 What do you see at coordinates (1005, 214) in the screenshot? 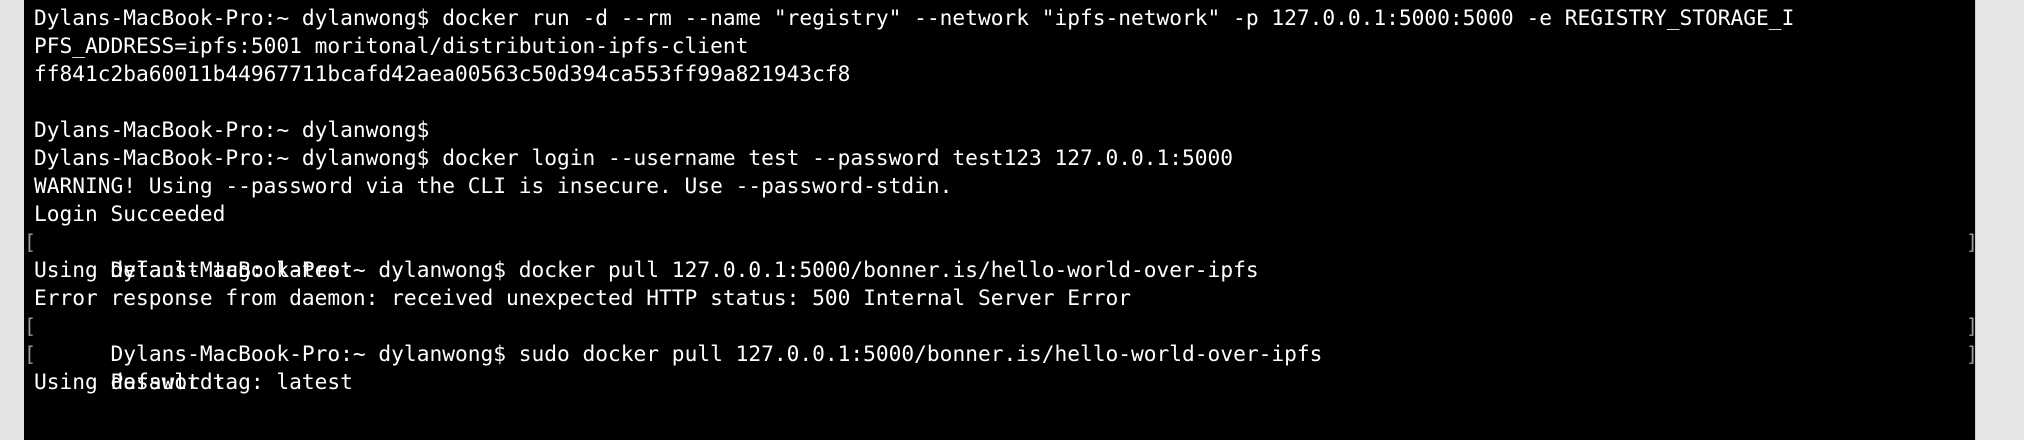
I see `terminal-line: Login Succeeded` at bounding box center [1005, 214].